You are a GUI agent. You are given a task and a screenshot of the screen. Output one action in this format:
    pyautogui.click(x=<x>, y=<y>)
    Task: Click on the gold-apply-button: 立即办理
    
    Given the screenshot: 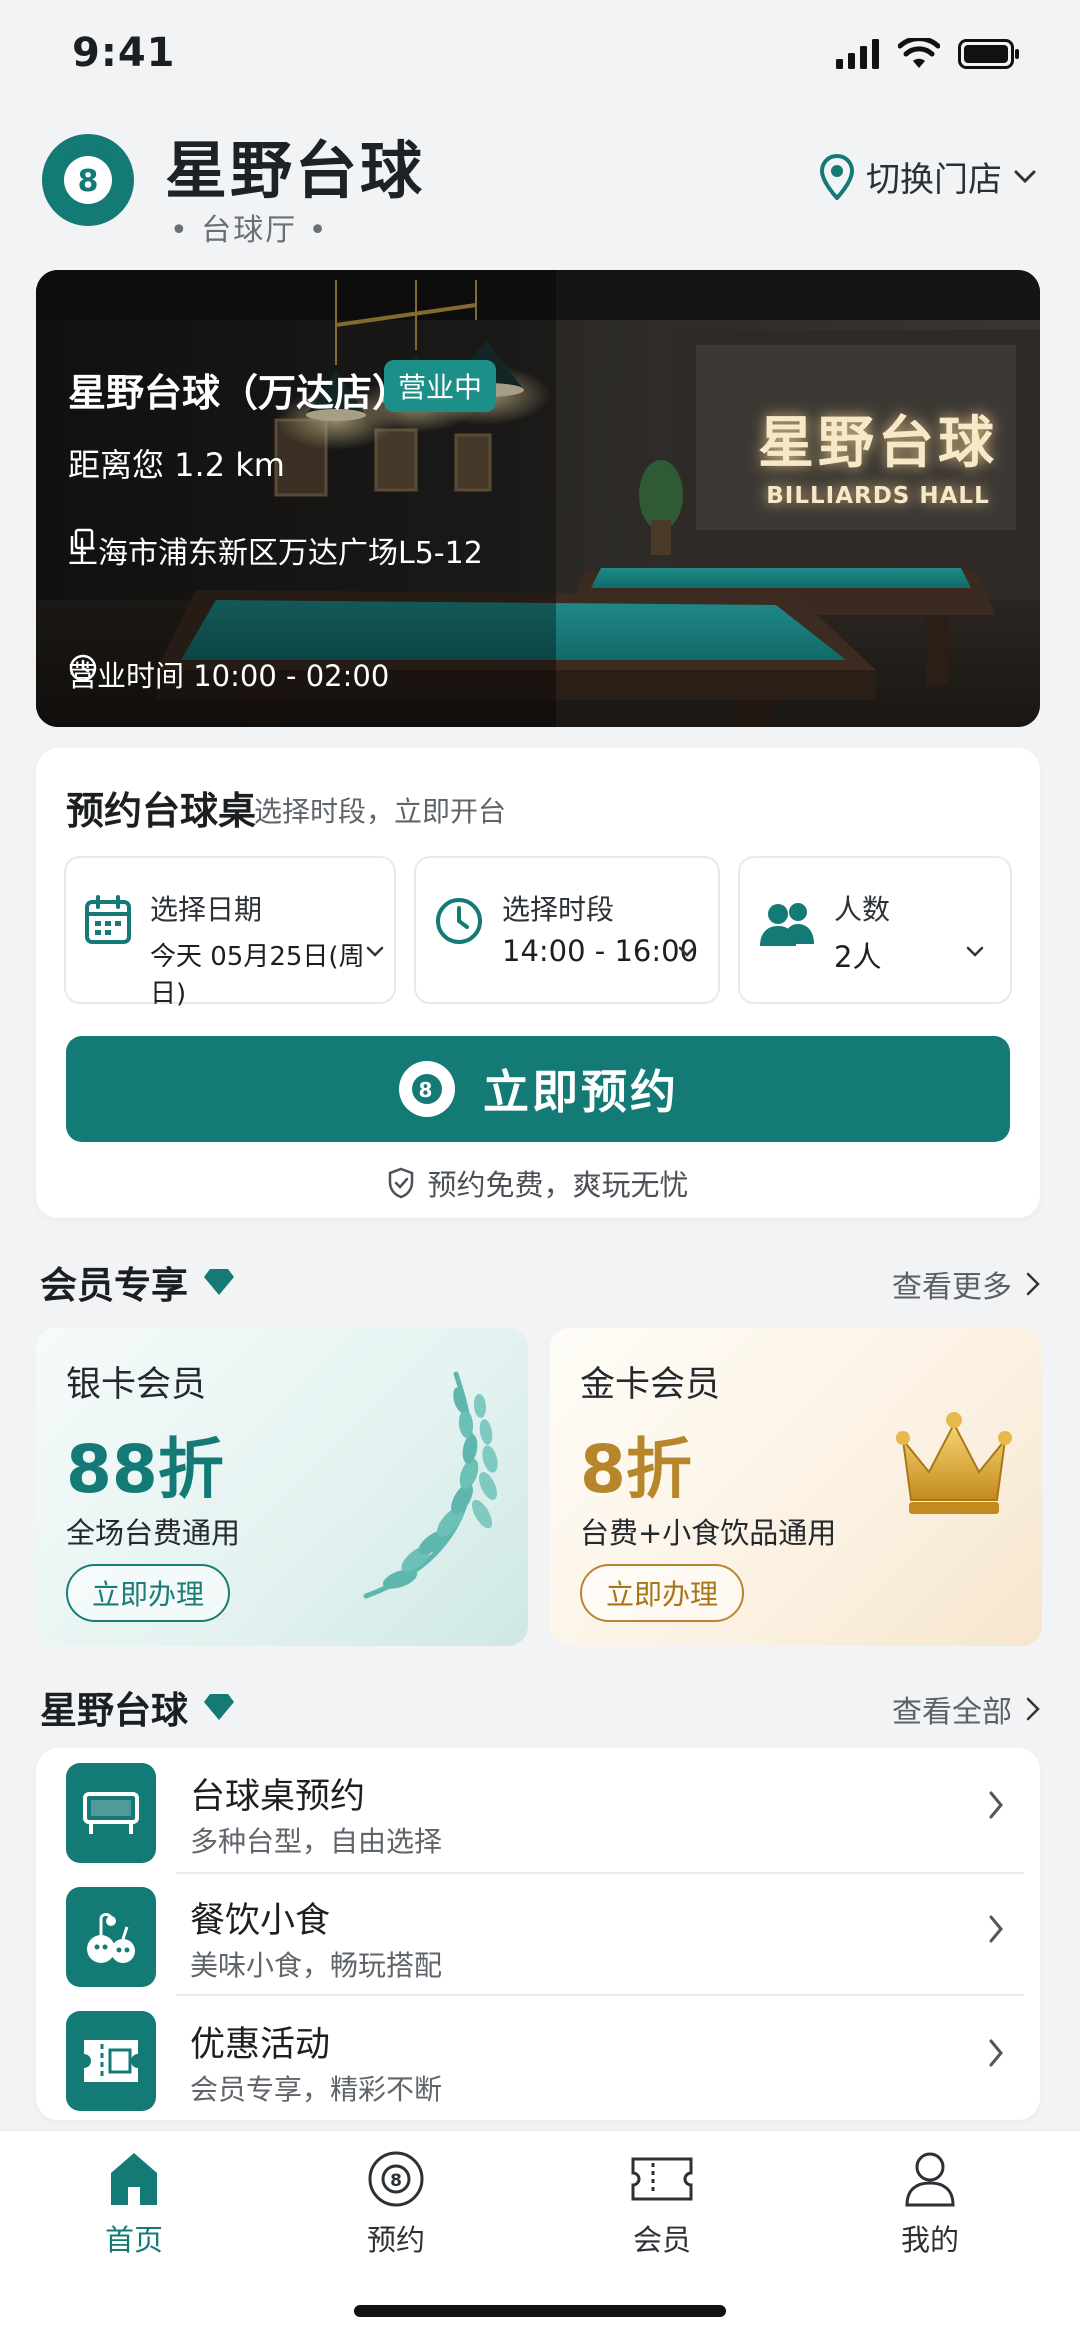 What is the action you would take?
    pyautogui.click(x=662, y=1593)
    